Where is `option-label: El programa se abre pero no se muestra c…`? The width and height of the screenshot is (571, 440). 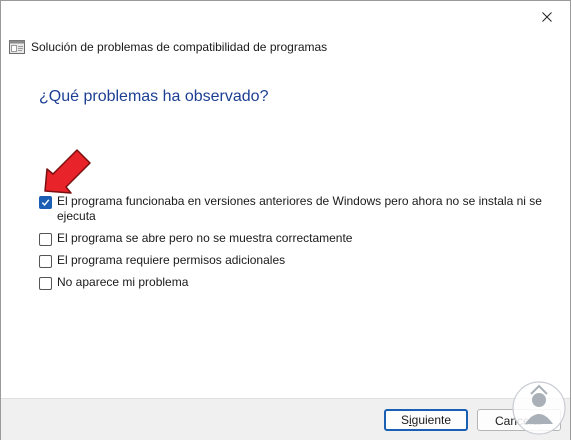 option-label: El programa se abre pero no se muestra c… is located at coordinates (205, 238).